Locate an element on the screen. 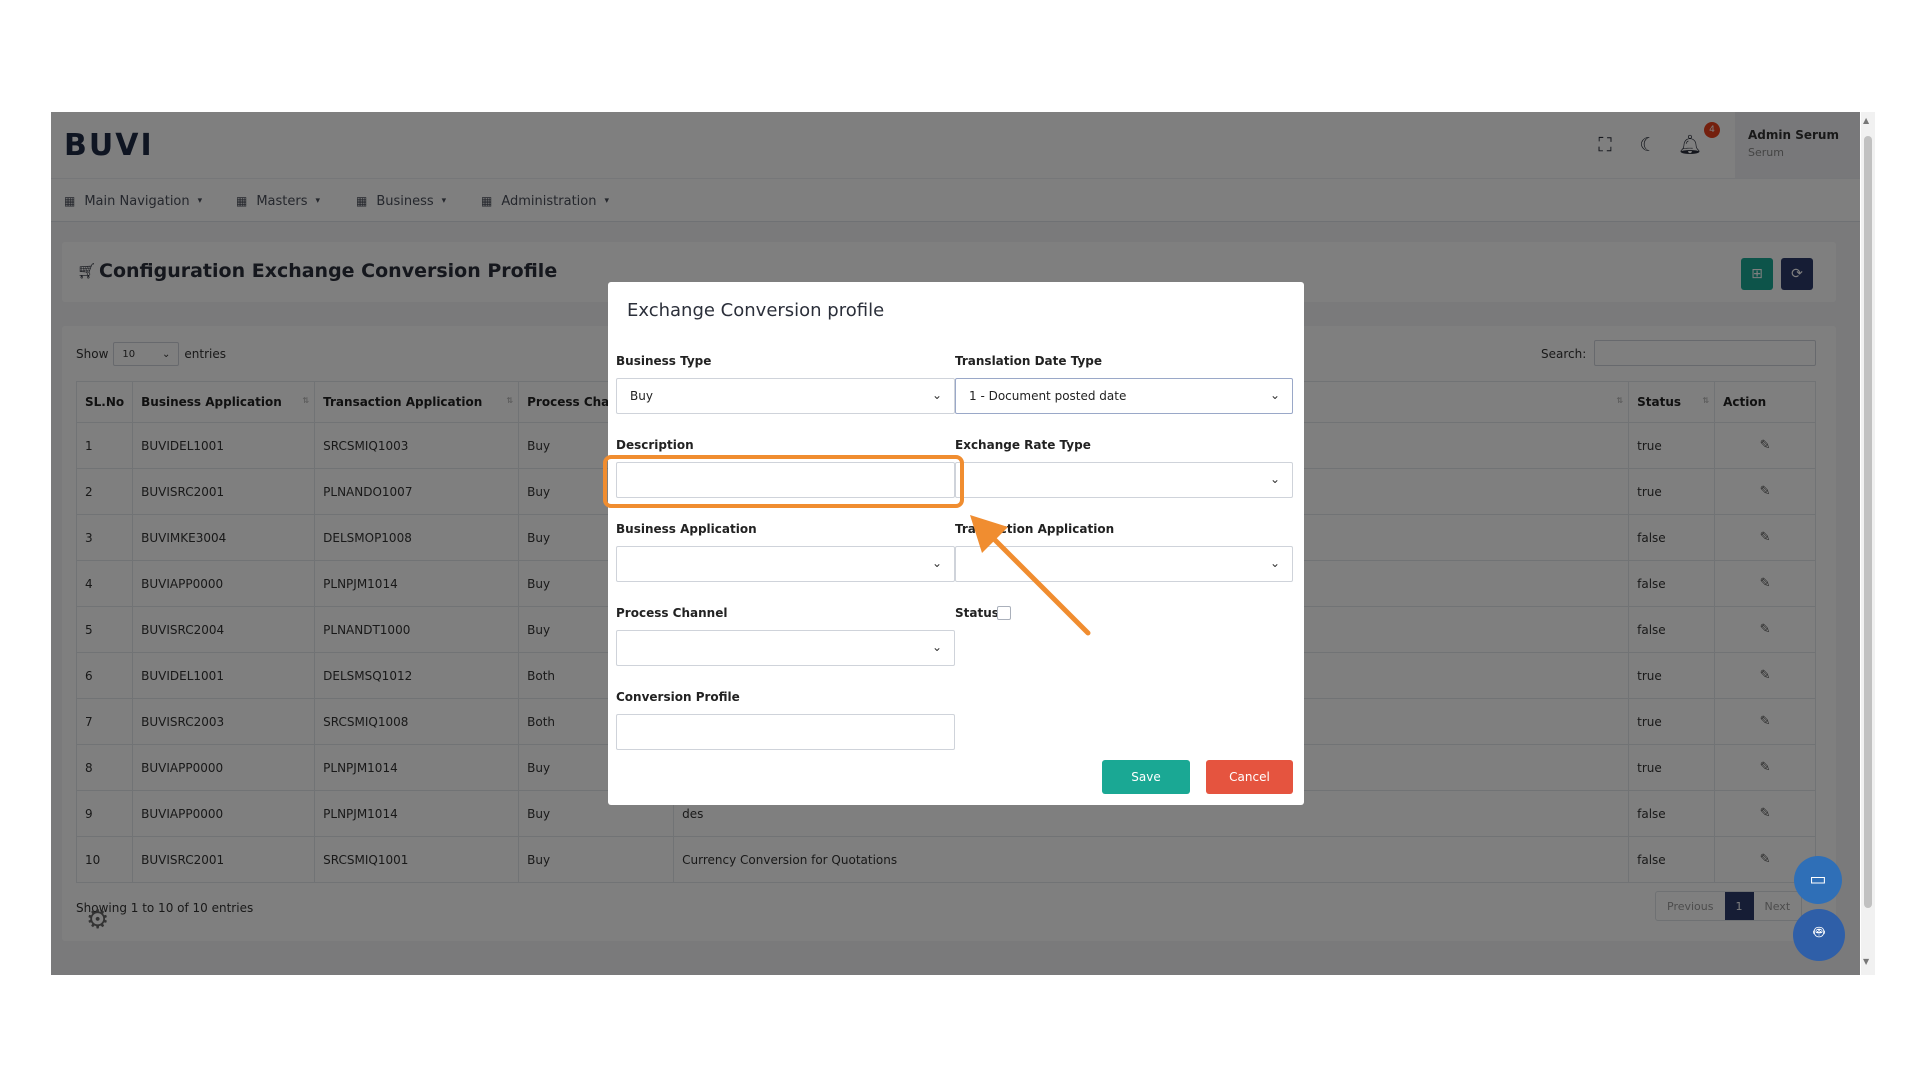  scroll-up-icon: ▲ is located at coordinates (1866, 120).